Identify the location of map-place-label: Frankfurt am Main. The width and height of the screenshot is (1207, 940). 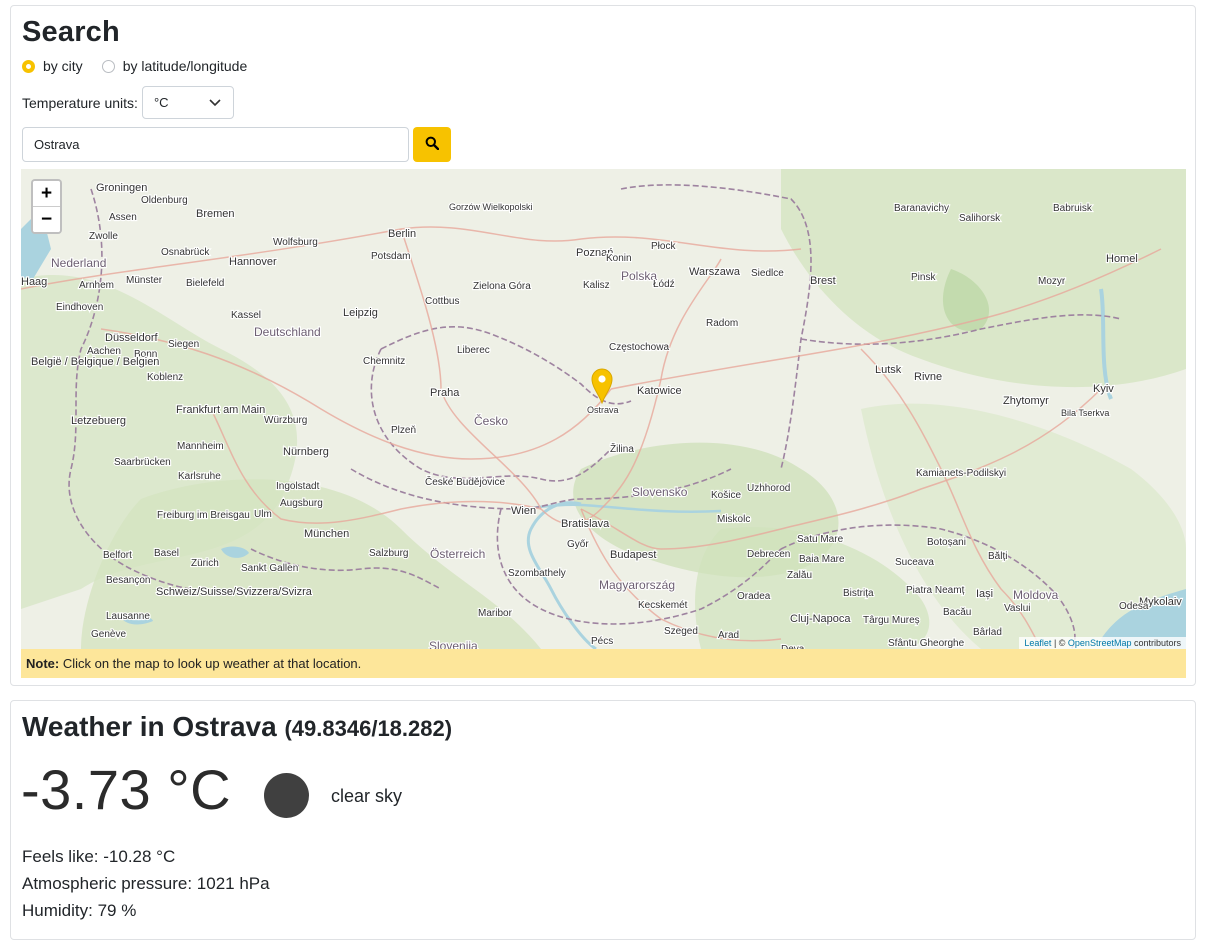
(220, 410).